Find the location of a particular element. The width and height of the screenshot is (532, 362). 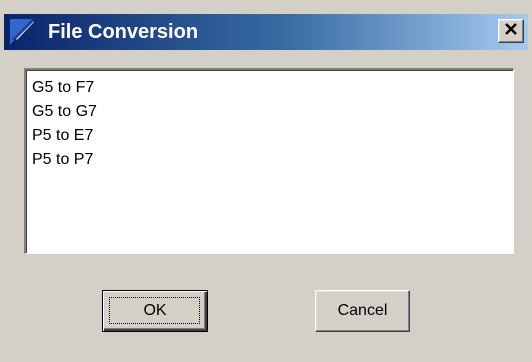

ok-button: OK is located at coordinates (155, 311).